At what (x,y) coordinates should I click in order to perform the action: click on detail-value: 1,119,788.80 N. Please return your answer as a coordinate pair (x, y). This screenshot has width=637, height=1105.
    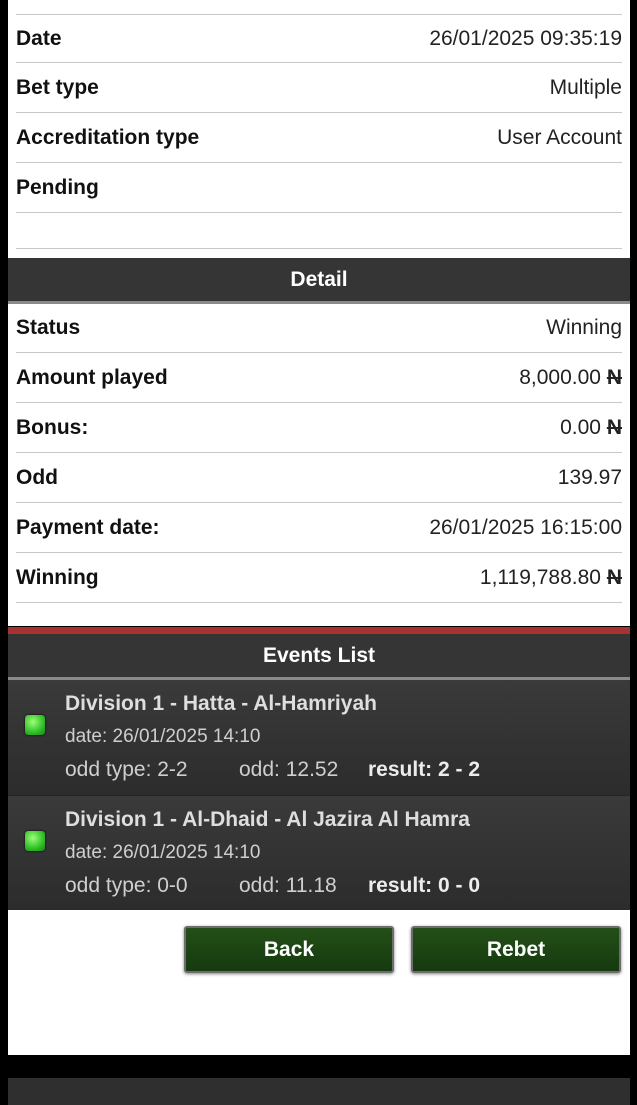
    Looking at the image, I should click on (551, 578).